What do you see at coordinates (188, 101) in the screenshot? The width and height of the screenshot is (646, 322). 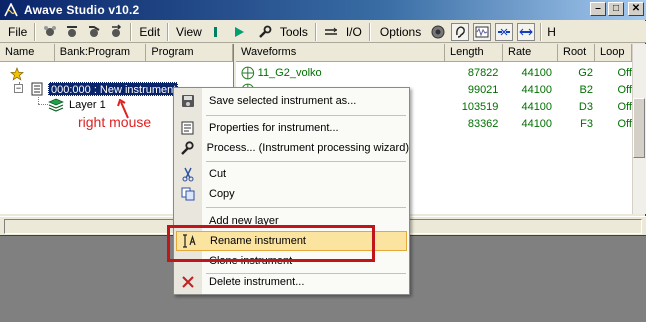 I see `save-disk-icon` at bounding box center [188, 101].